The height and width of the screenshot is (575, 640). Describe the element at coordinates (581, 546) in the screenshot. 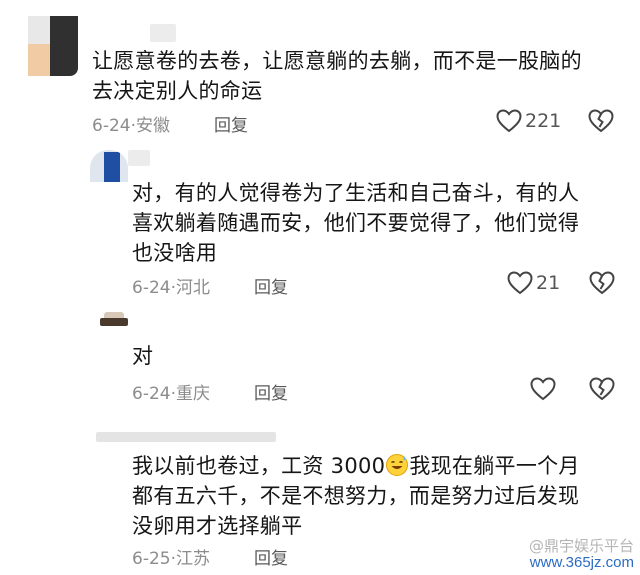

I see `watermark-brand: @鼎宇娱乐平台` at that location.